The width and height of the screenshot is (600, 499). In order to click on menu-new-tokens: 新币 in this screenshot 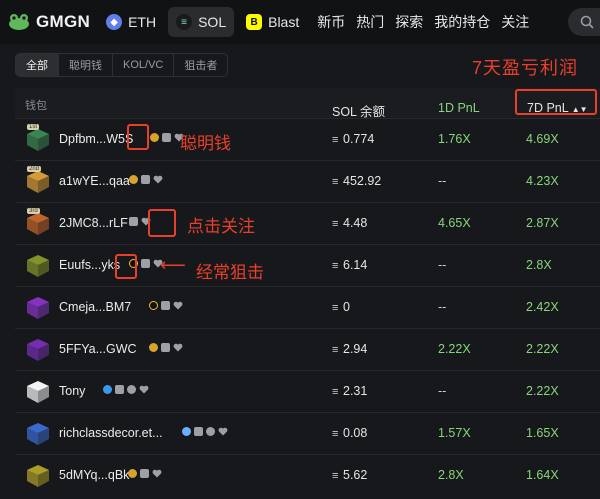, I will do `click(331, 22)`.